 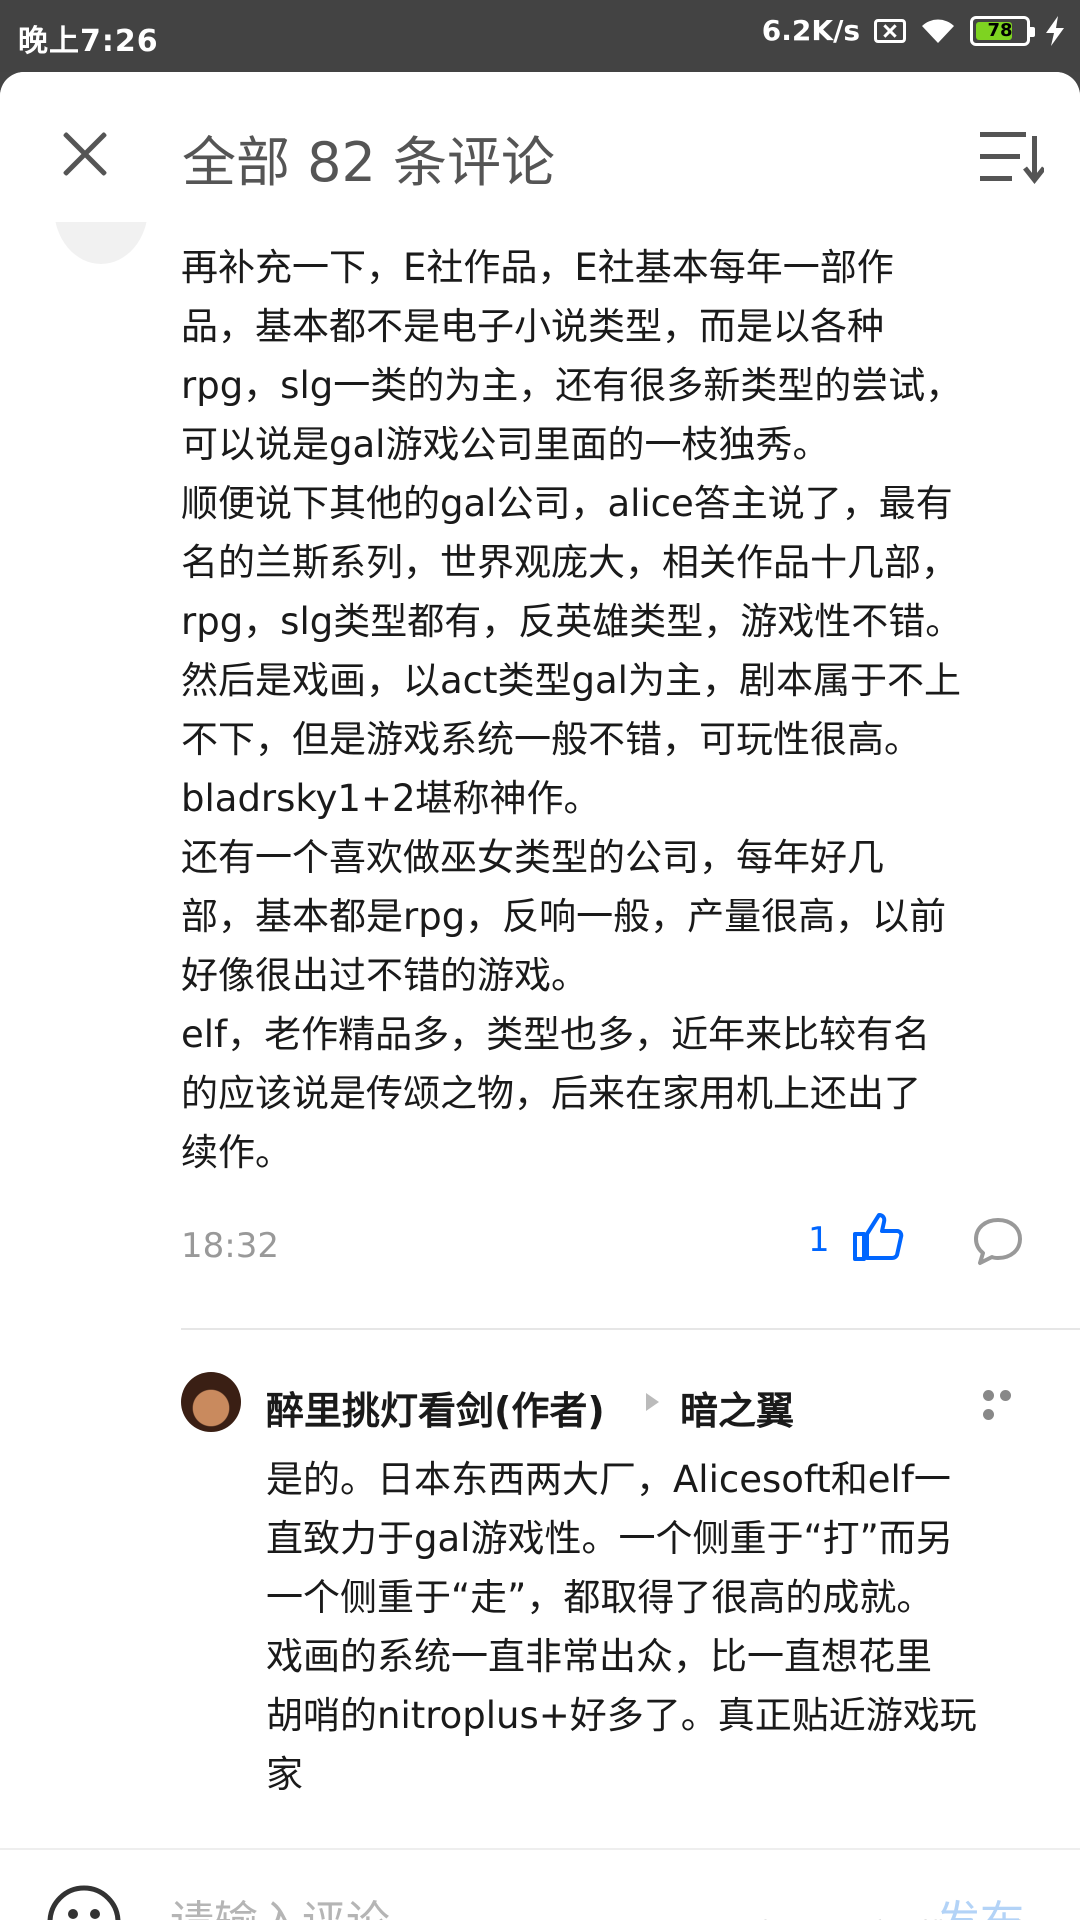 I want to click on status-bar: 晚上7:26 6.2K/s 78, so click(x=540, y=36).